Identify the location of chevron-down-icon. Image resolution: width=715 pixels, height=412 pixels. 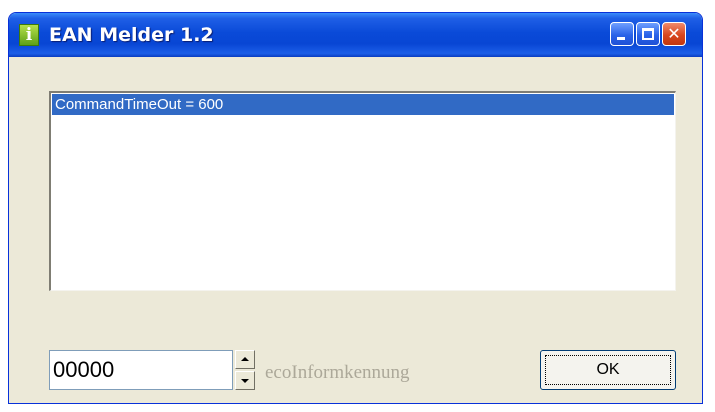
(245, 381).